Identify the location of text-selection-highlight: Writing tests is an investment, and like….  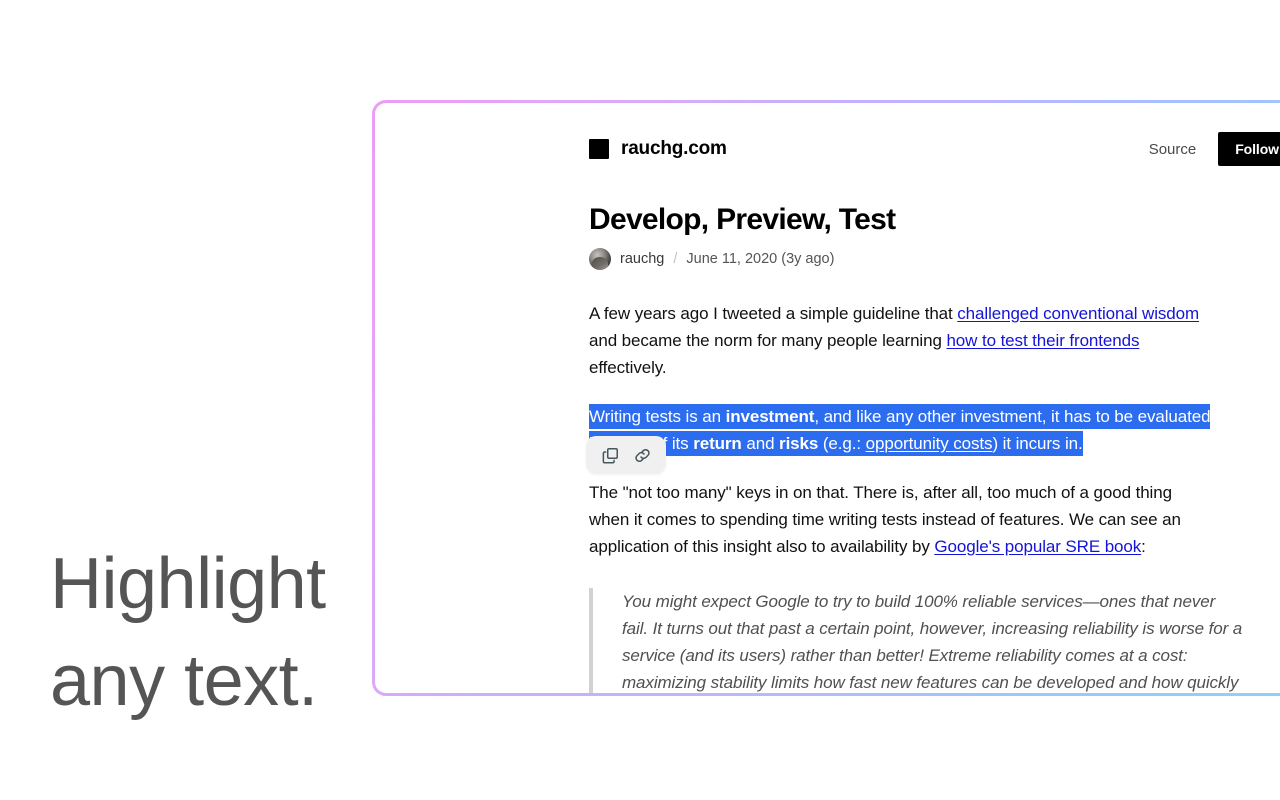
(900, 429).